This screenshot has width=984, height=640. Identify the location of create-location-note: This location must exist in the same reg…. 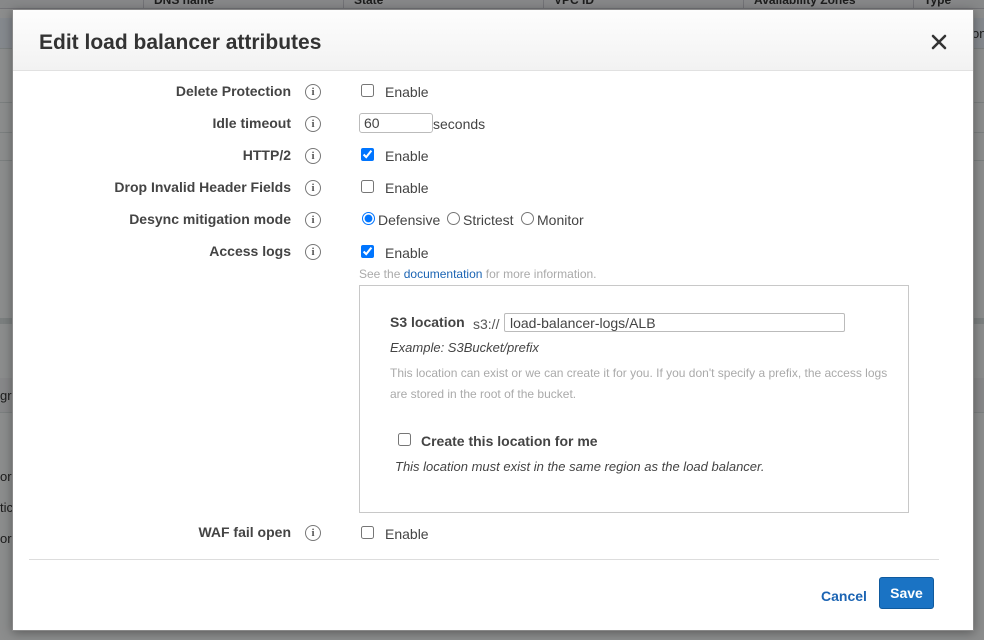
(580, 466).